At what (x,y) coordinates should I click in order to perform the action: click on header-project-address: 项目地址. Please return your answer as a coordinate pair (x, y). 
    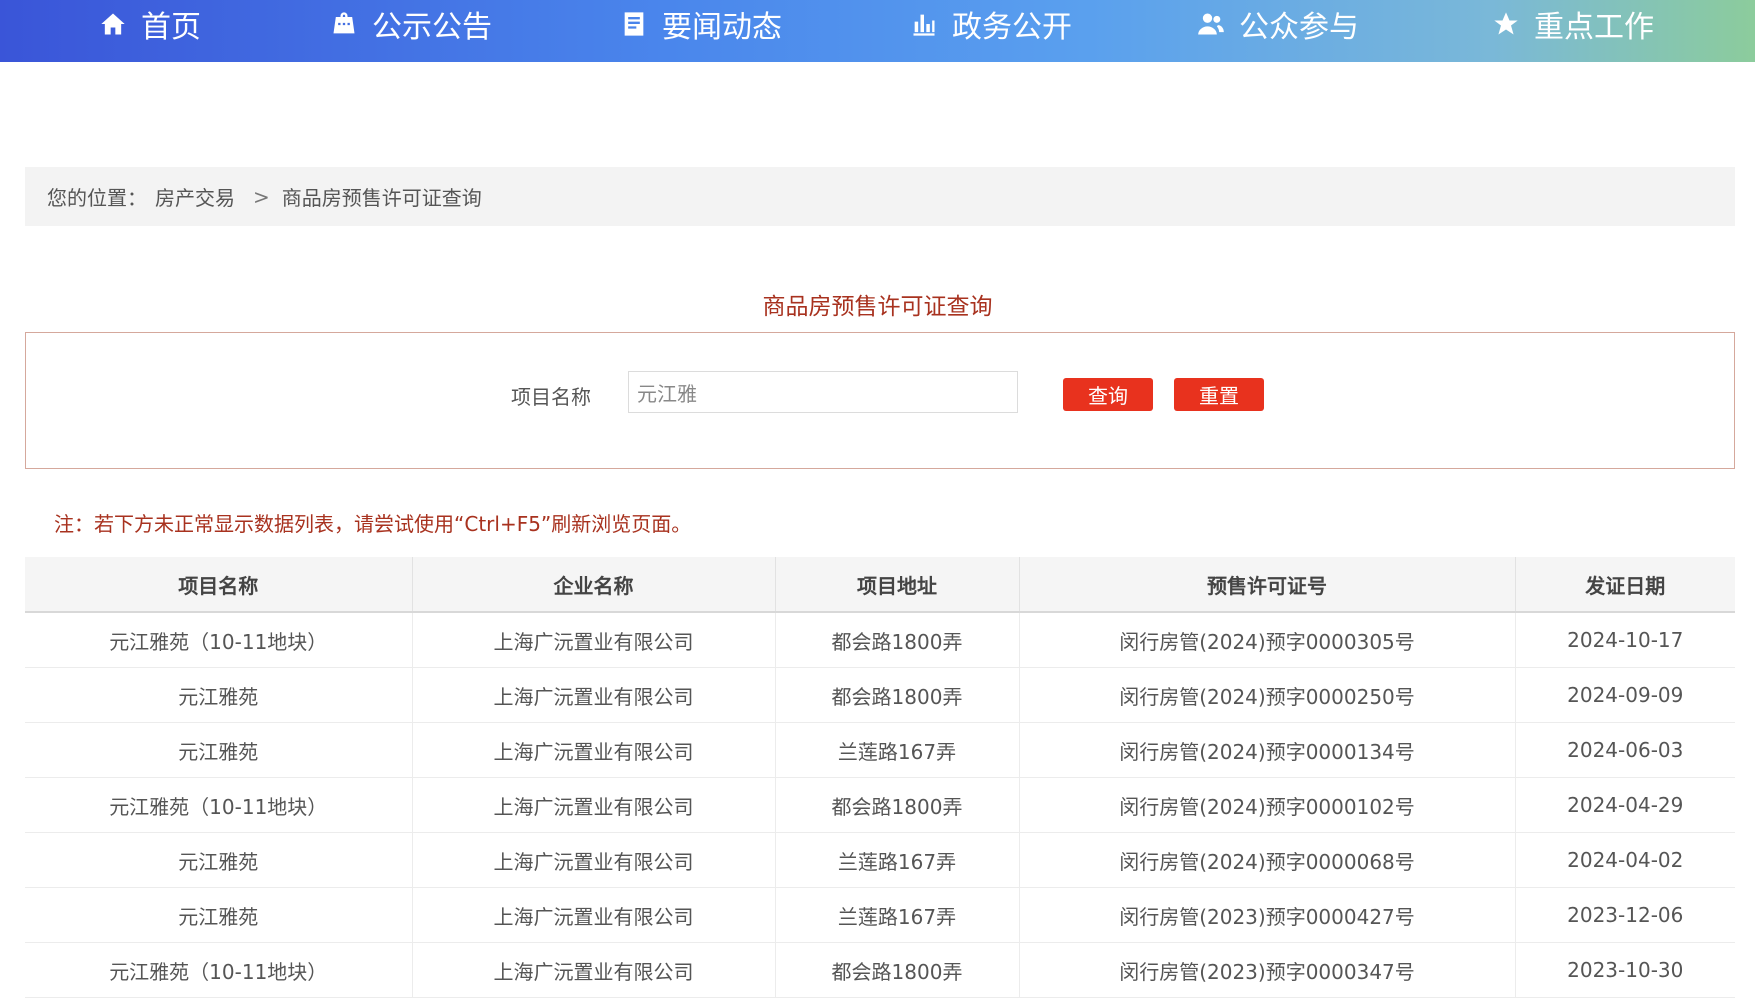
    Looking at the image, I should click on (897, 585).